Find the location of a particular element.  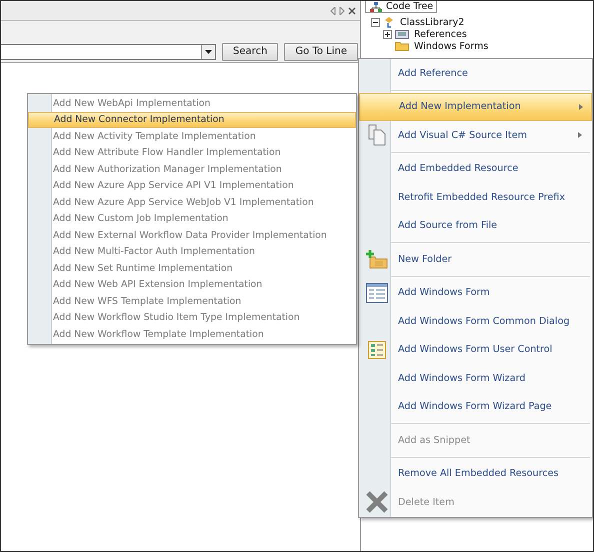

submenu-item: Add New Connector Implementation is located at coordinates (192, 120).